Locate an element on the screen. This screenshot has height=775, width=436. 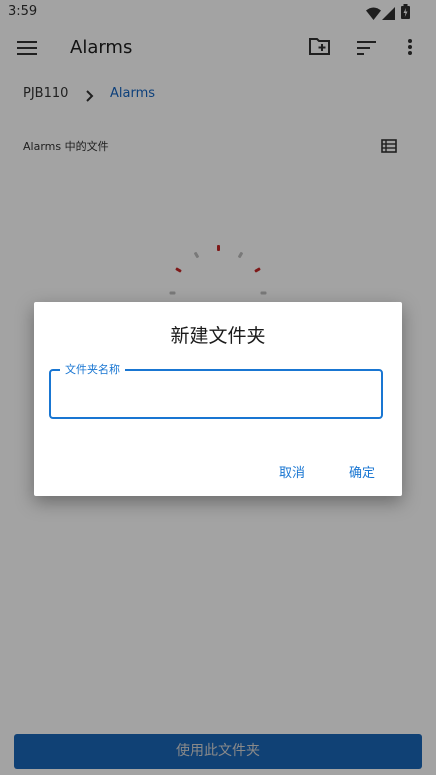
folder-name-input is located at coordinates (213, 395).